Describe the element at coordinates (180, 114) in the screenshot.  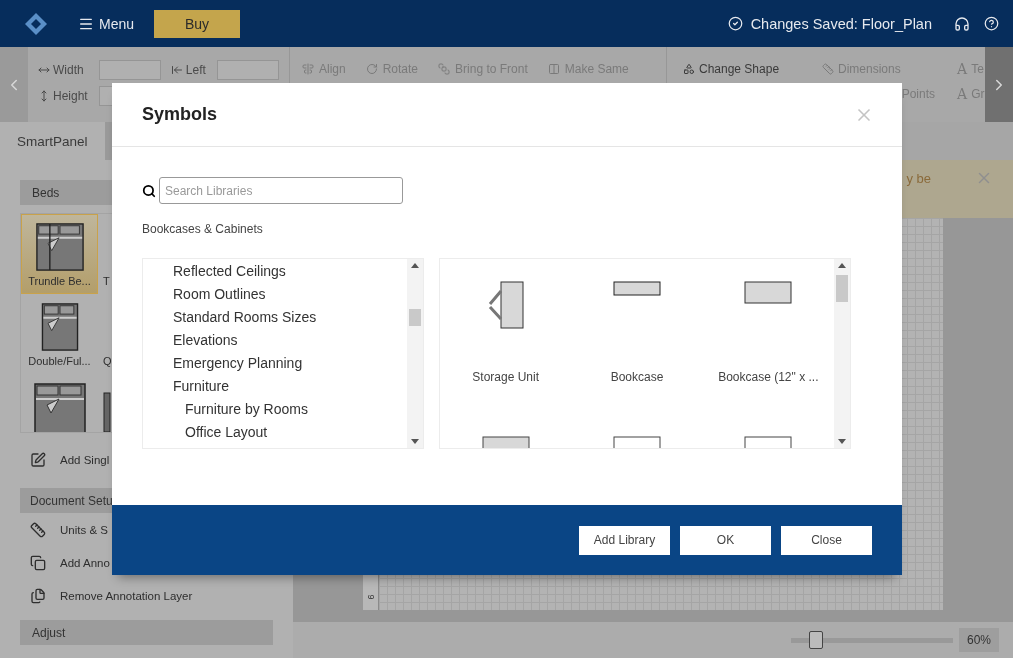
I see `dialog-title: Symbols` at that location.